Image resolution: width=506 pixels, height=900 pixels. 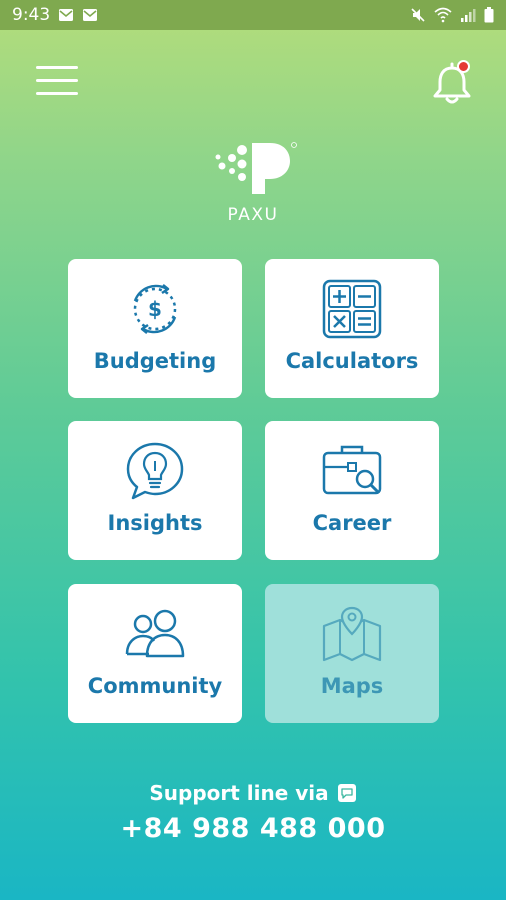 What do you see at coordinates (352, 634) in the screenshot?
I see `map-pin-icon` at bounding box center [352, 634].